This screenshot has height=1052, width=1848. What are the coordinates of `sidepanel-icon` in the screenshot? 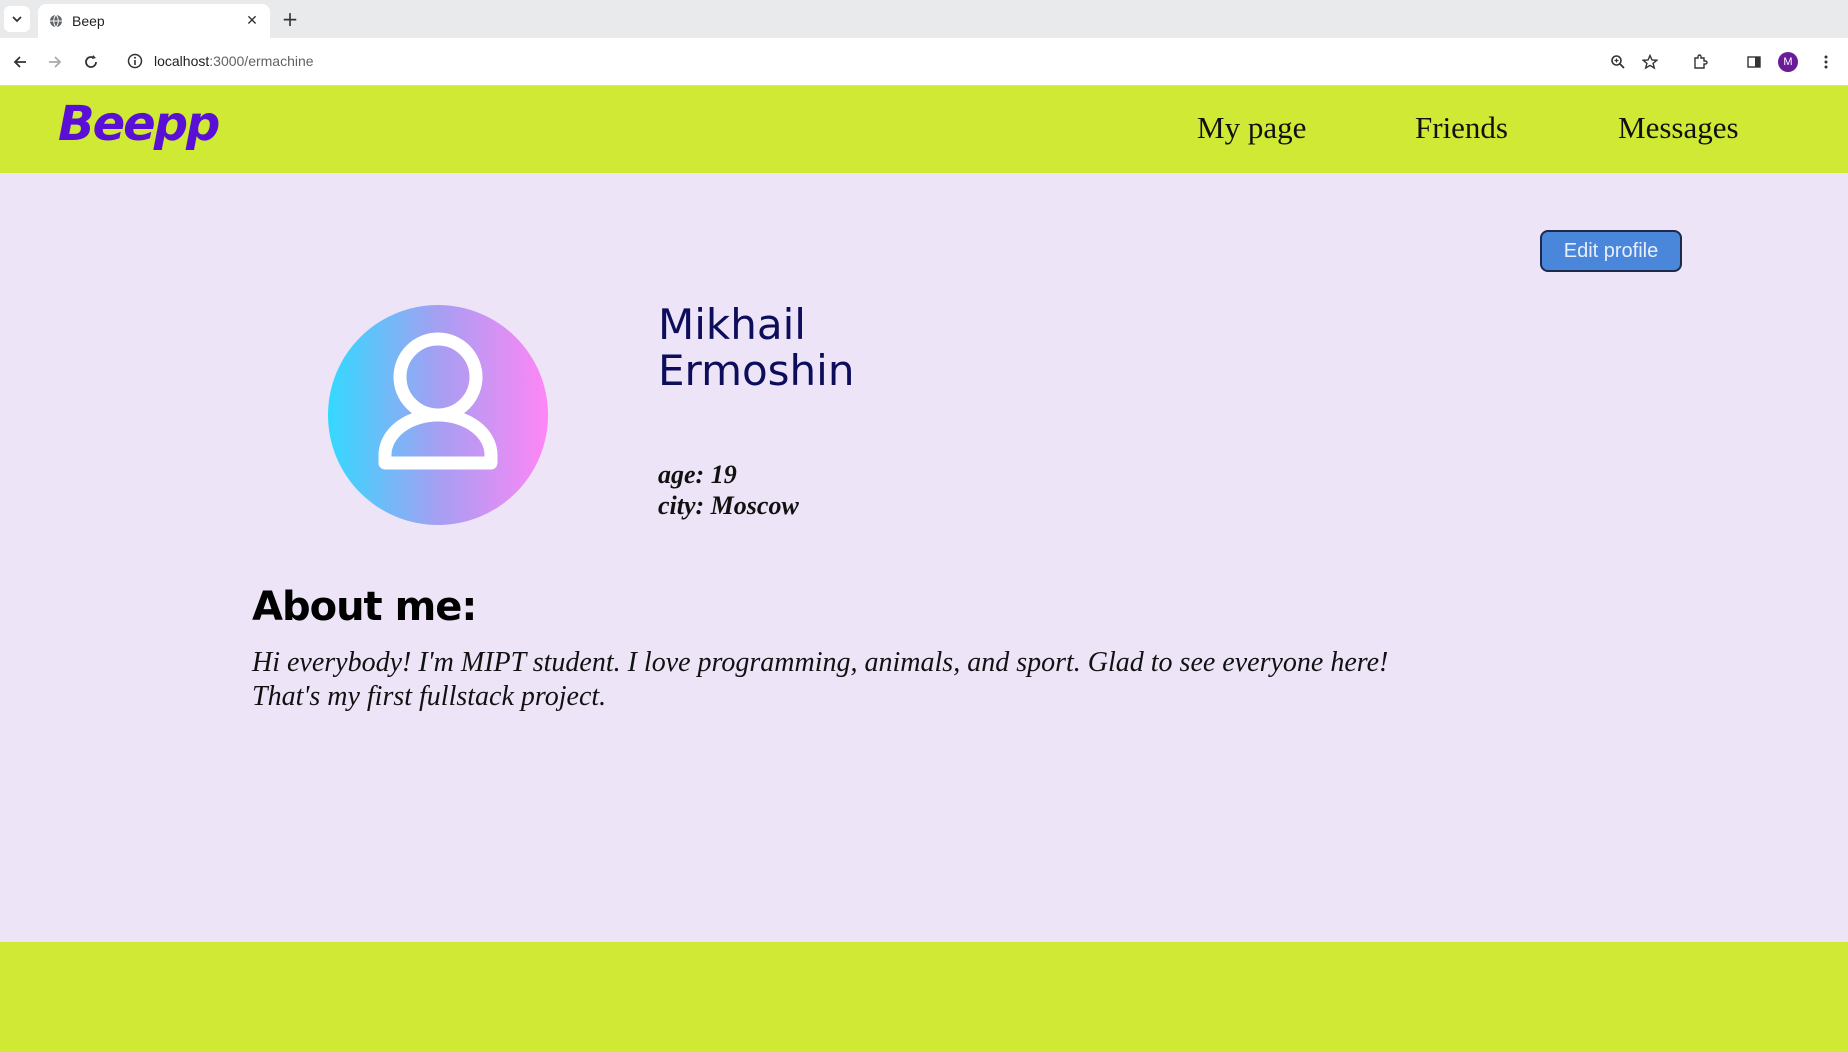 It's located at (1754, 62).